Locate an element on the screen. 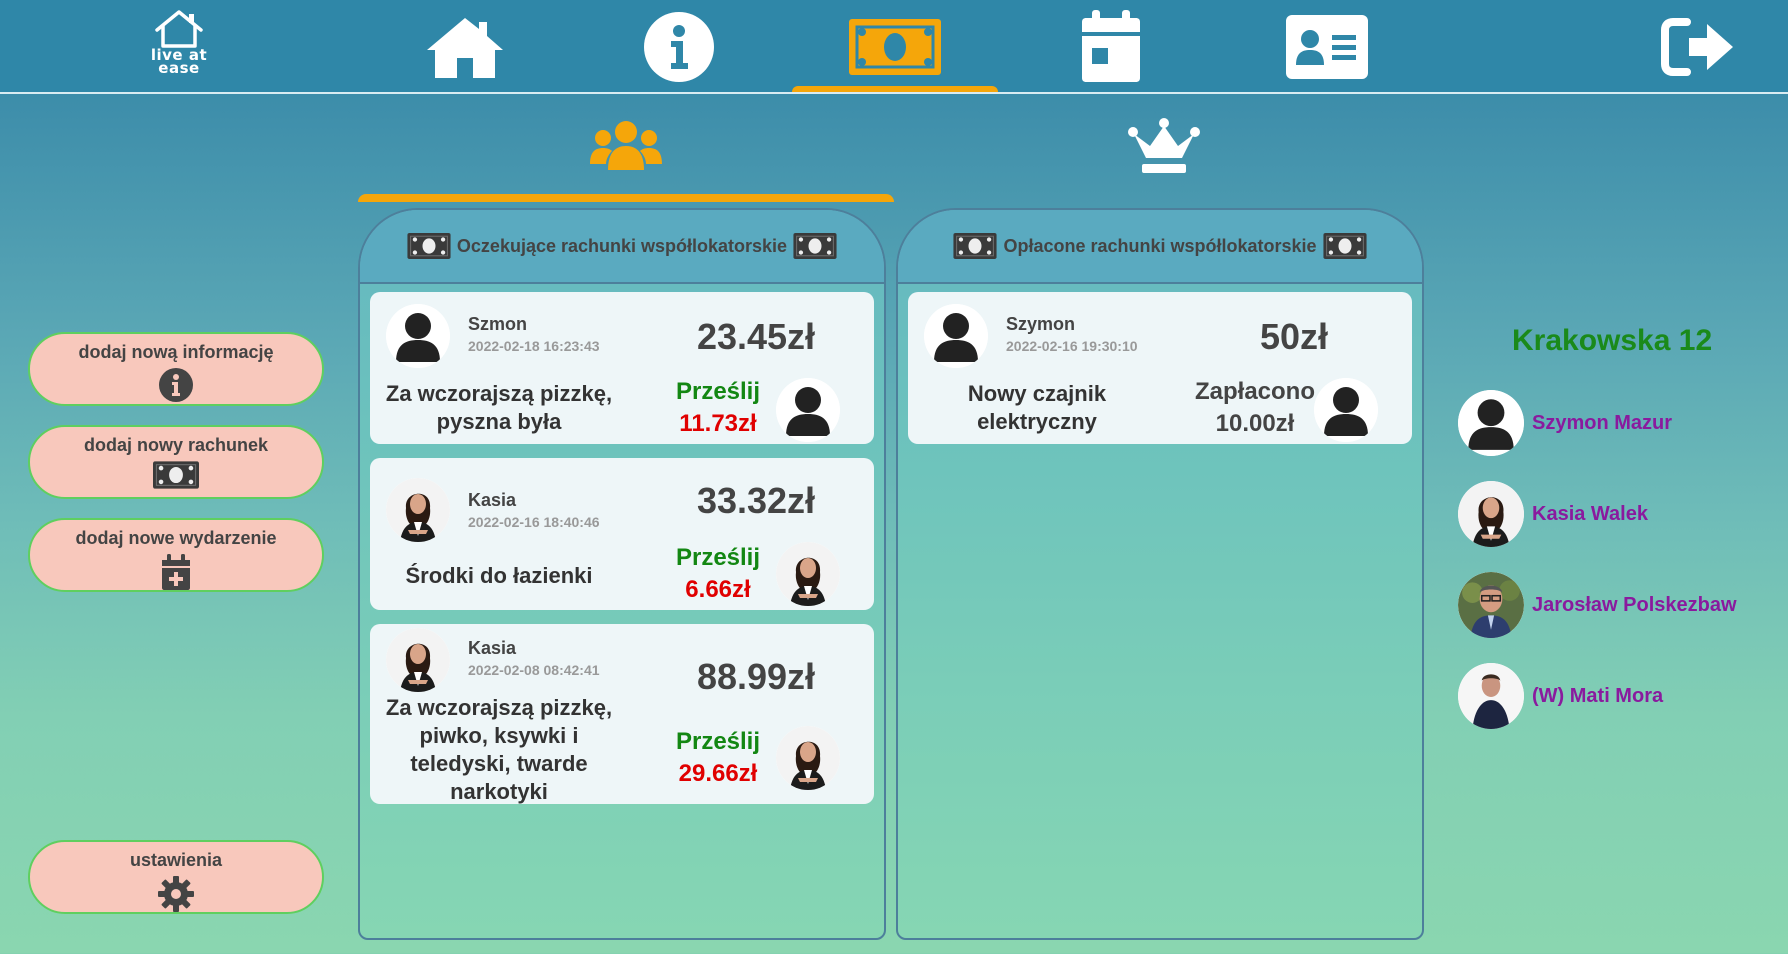 The width and height of the screenshot is (1788, 954). tab-my-bills is located at coordinates (1164, 160).